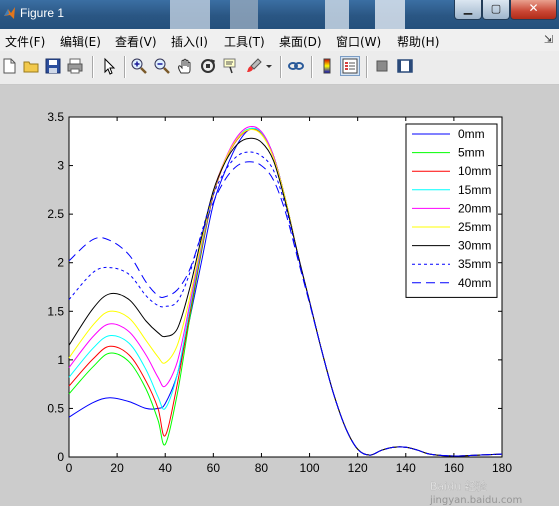 This screenshot has height=506, width=559. What do you see at coordinates (358, 468) in the screenshot?
I see `x-tick-label: 120` at bounding box center [358, 468].